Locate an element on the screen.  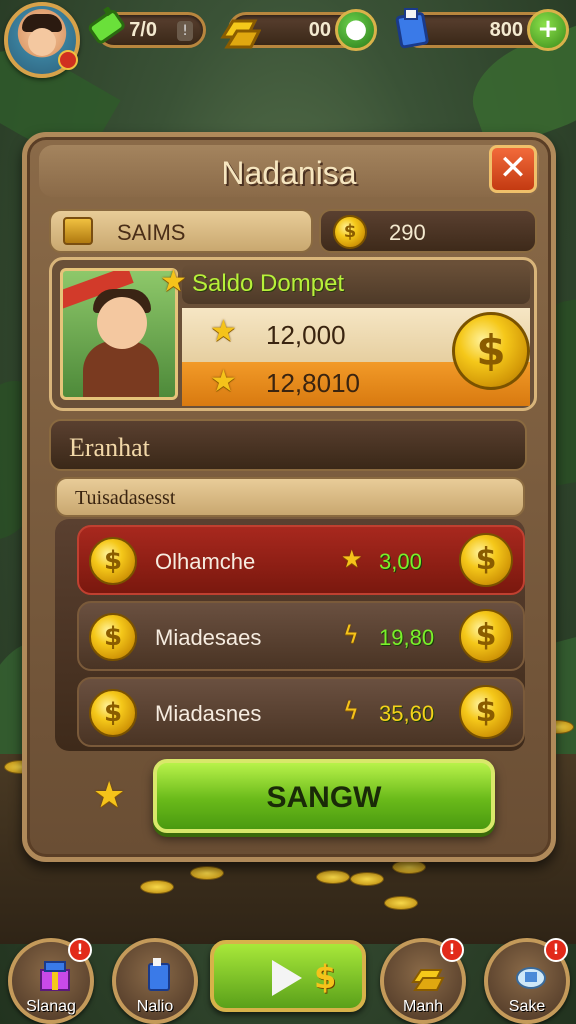
play-button: $ is located at coordinates (288, 976).